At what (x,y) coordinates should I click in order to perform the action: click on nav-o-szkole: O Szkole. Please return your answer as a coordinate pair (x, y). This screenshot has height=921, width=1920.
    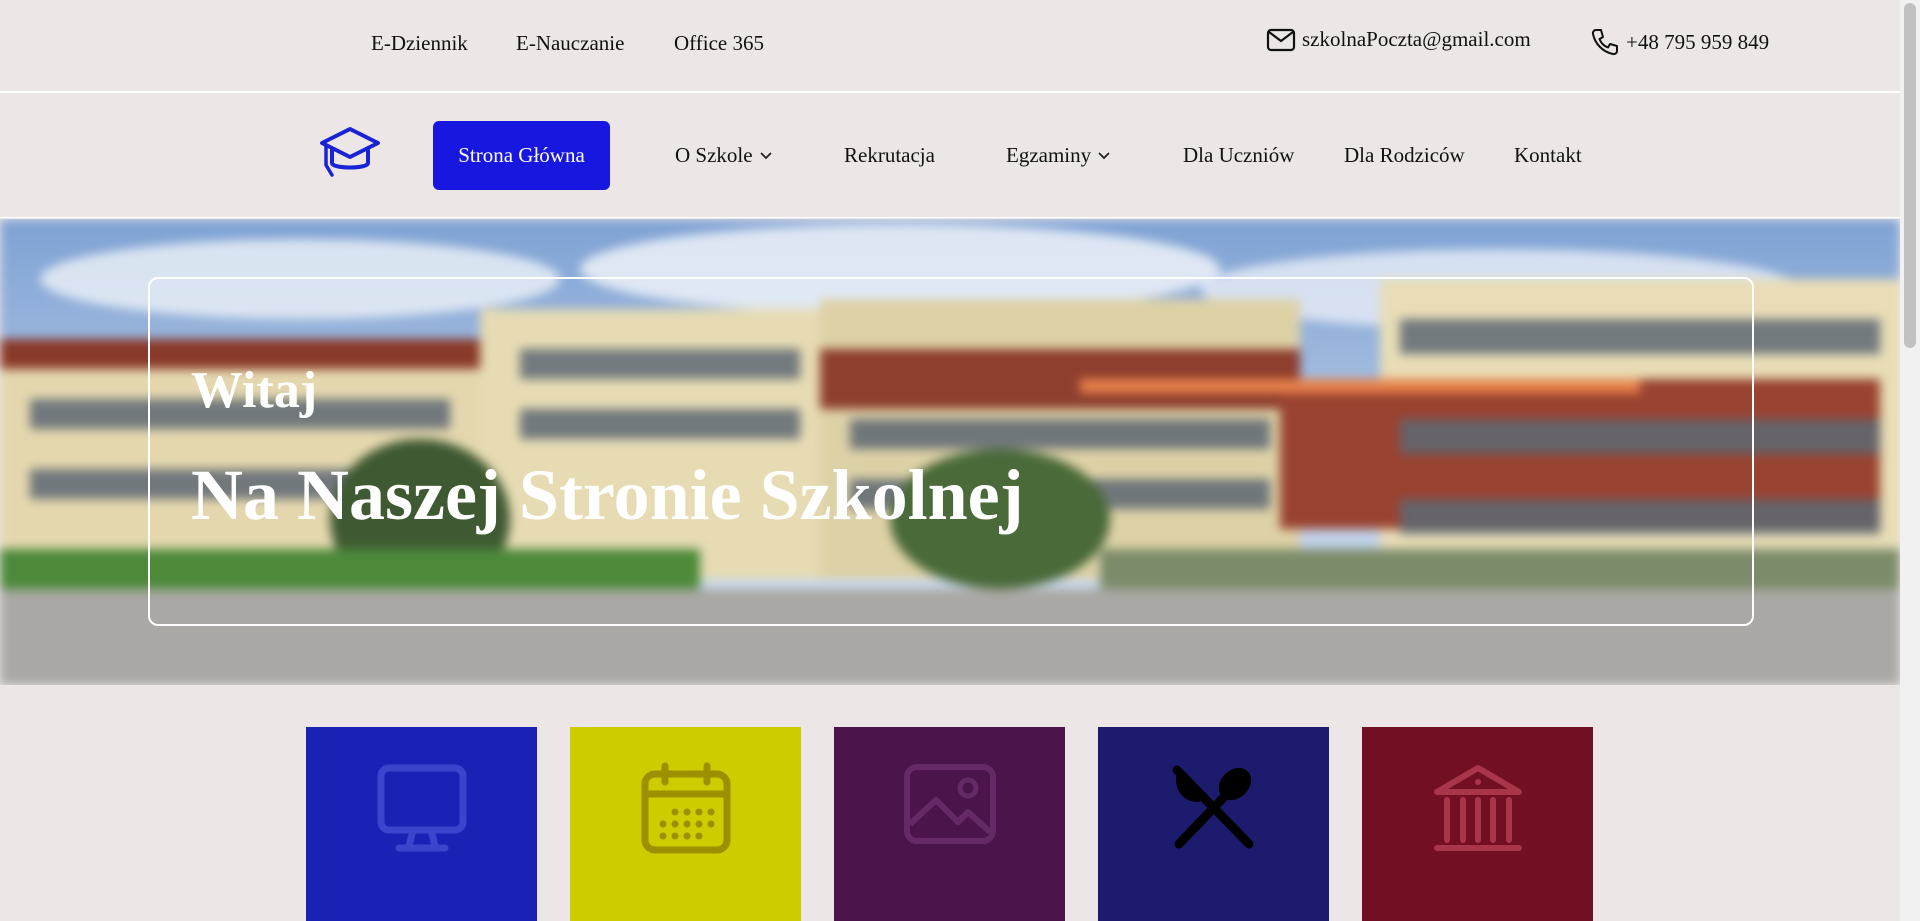
    Looking at the image, I should click on (724, 155).